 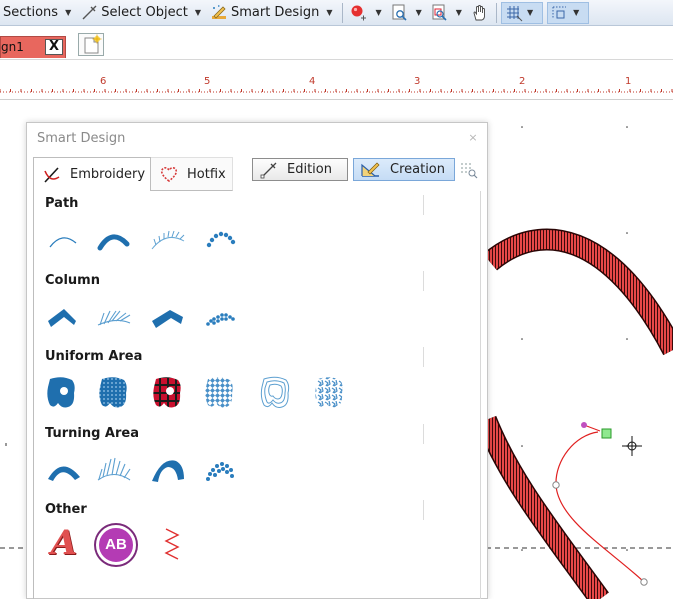 I want to click on creation-button: Creation, so click(x=404, y=169).